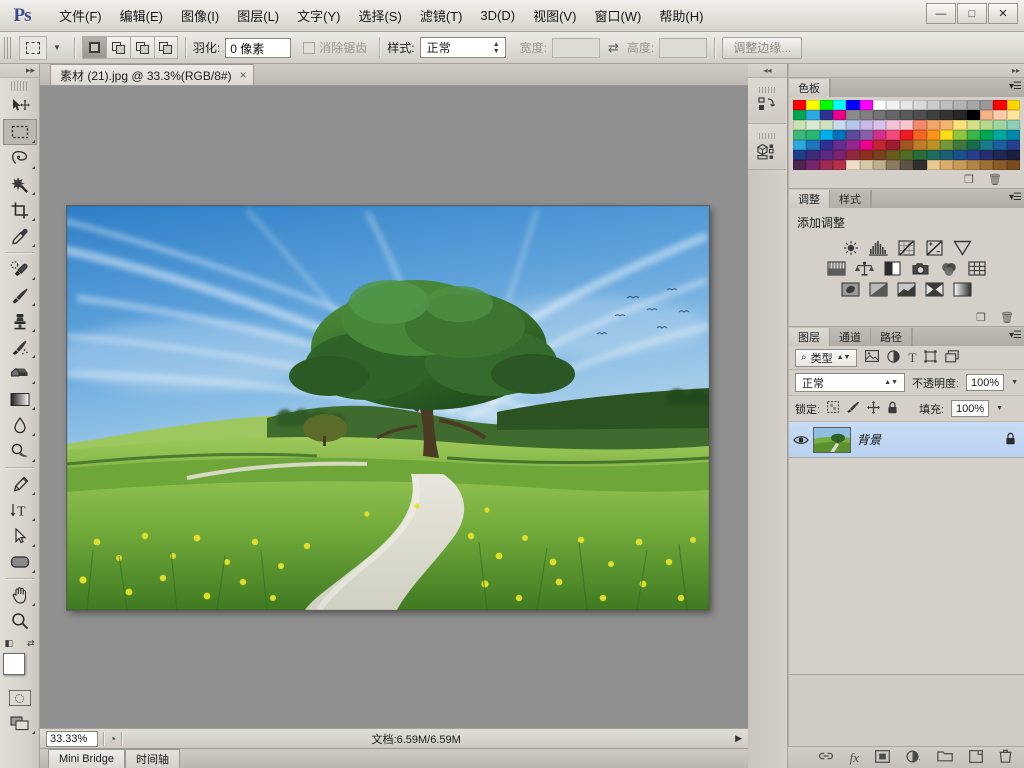  I want to click on antialias-checkbox, so click(309, 47).